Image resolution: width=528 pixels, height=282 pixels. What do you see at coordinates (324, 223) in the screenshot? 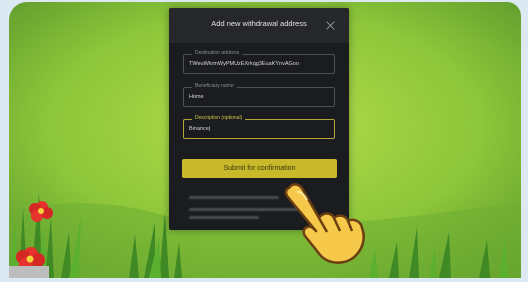
I see `pointing-hand-icon` at bounding box center [324, 223].